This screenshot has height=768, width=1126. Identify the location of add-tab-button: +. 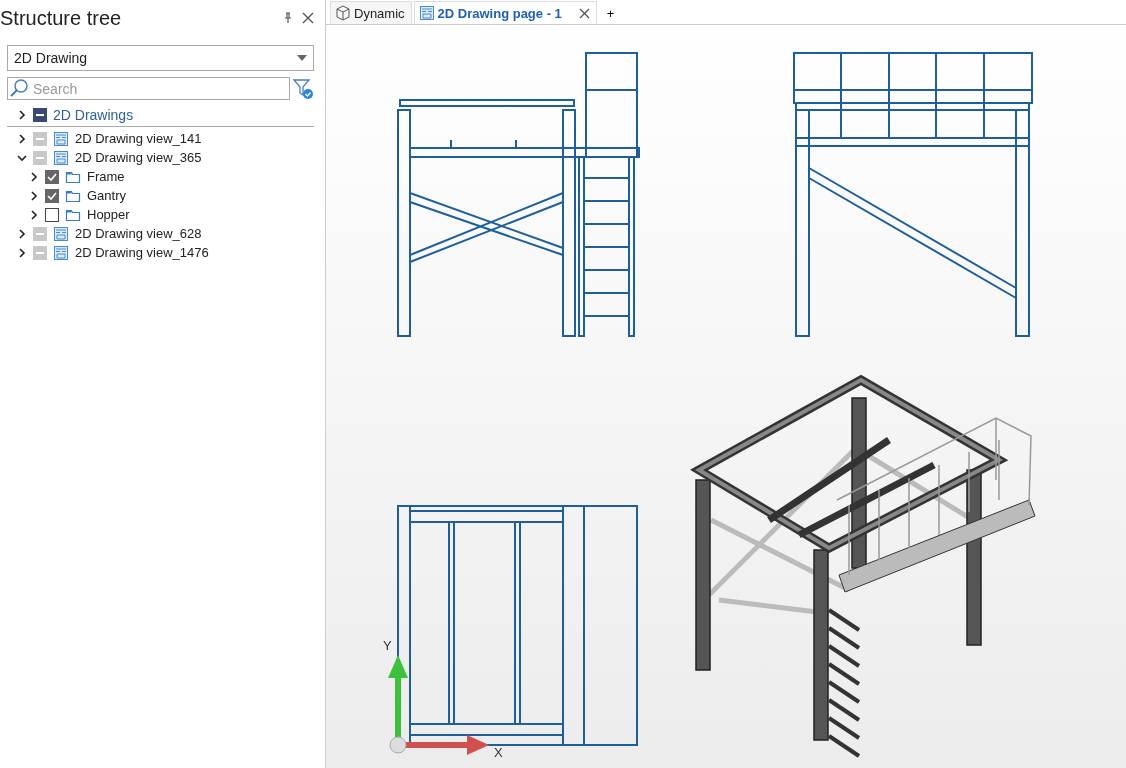
(610, 13).